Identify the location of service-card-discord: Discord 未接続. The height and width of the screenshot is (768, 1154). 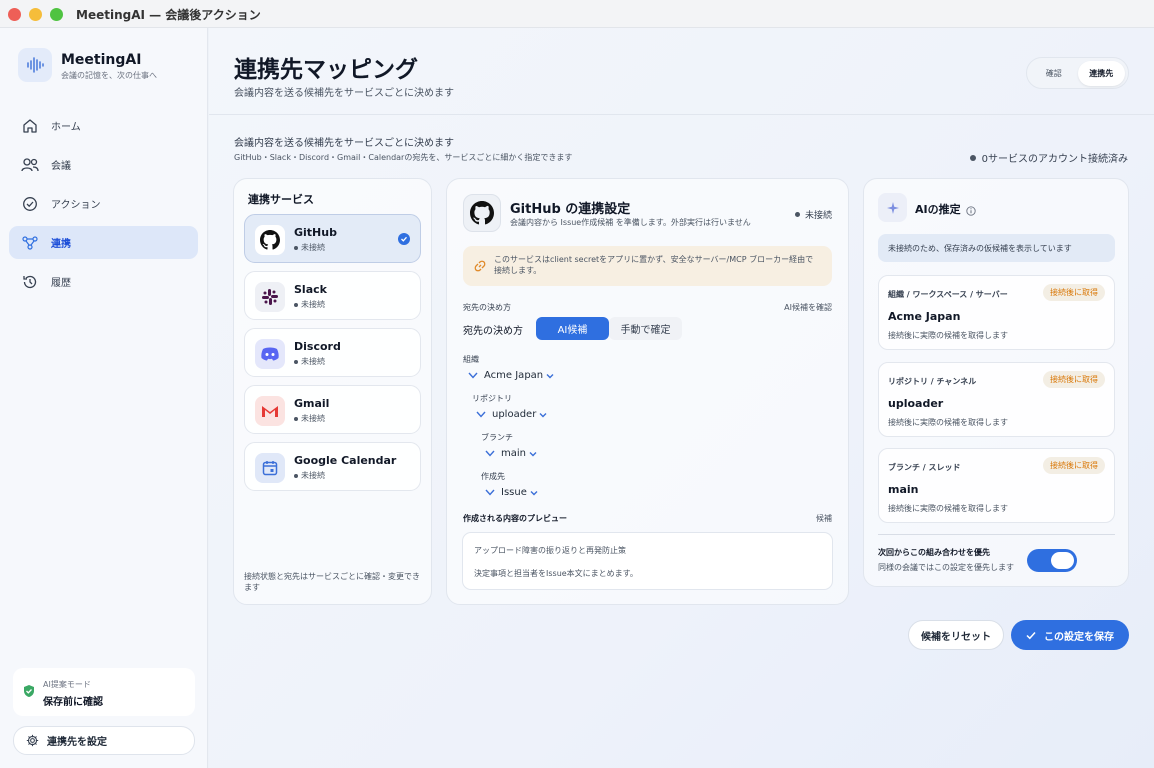
(332, 352).